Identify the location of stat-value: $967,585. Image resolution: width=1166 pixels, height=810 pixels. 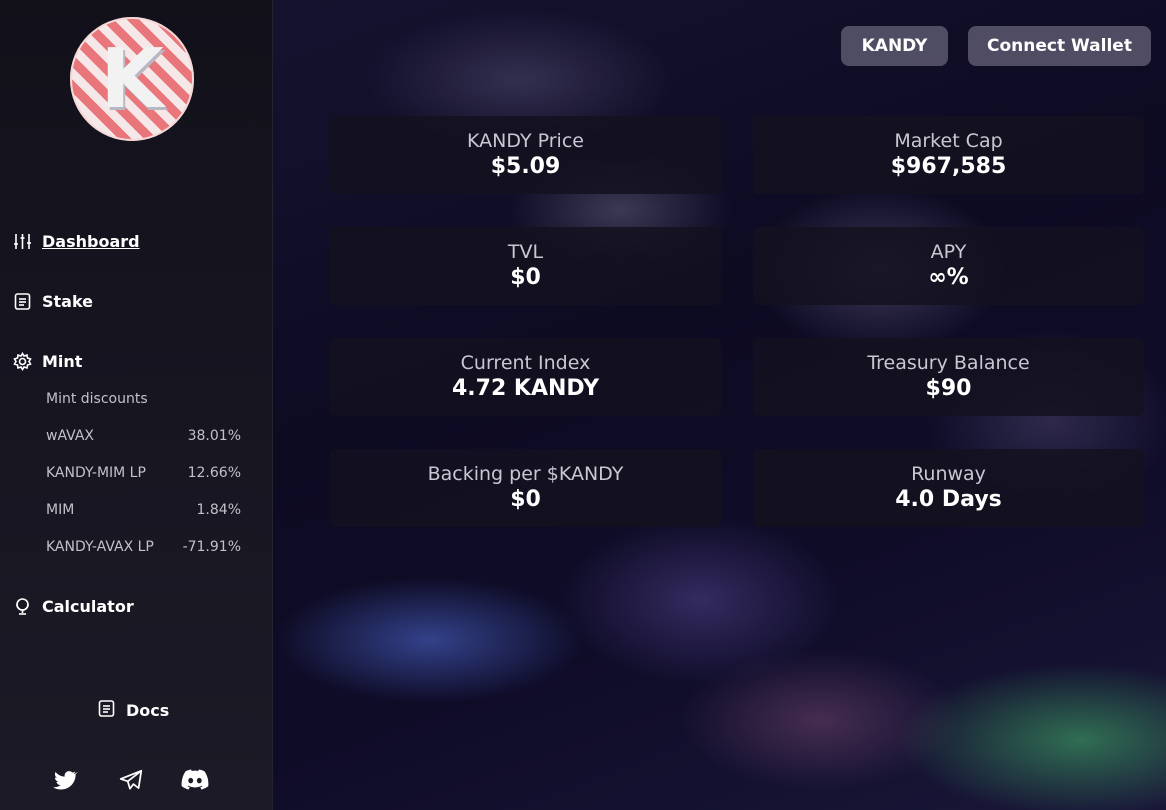
(948, 166).